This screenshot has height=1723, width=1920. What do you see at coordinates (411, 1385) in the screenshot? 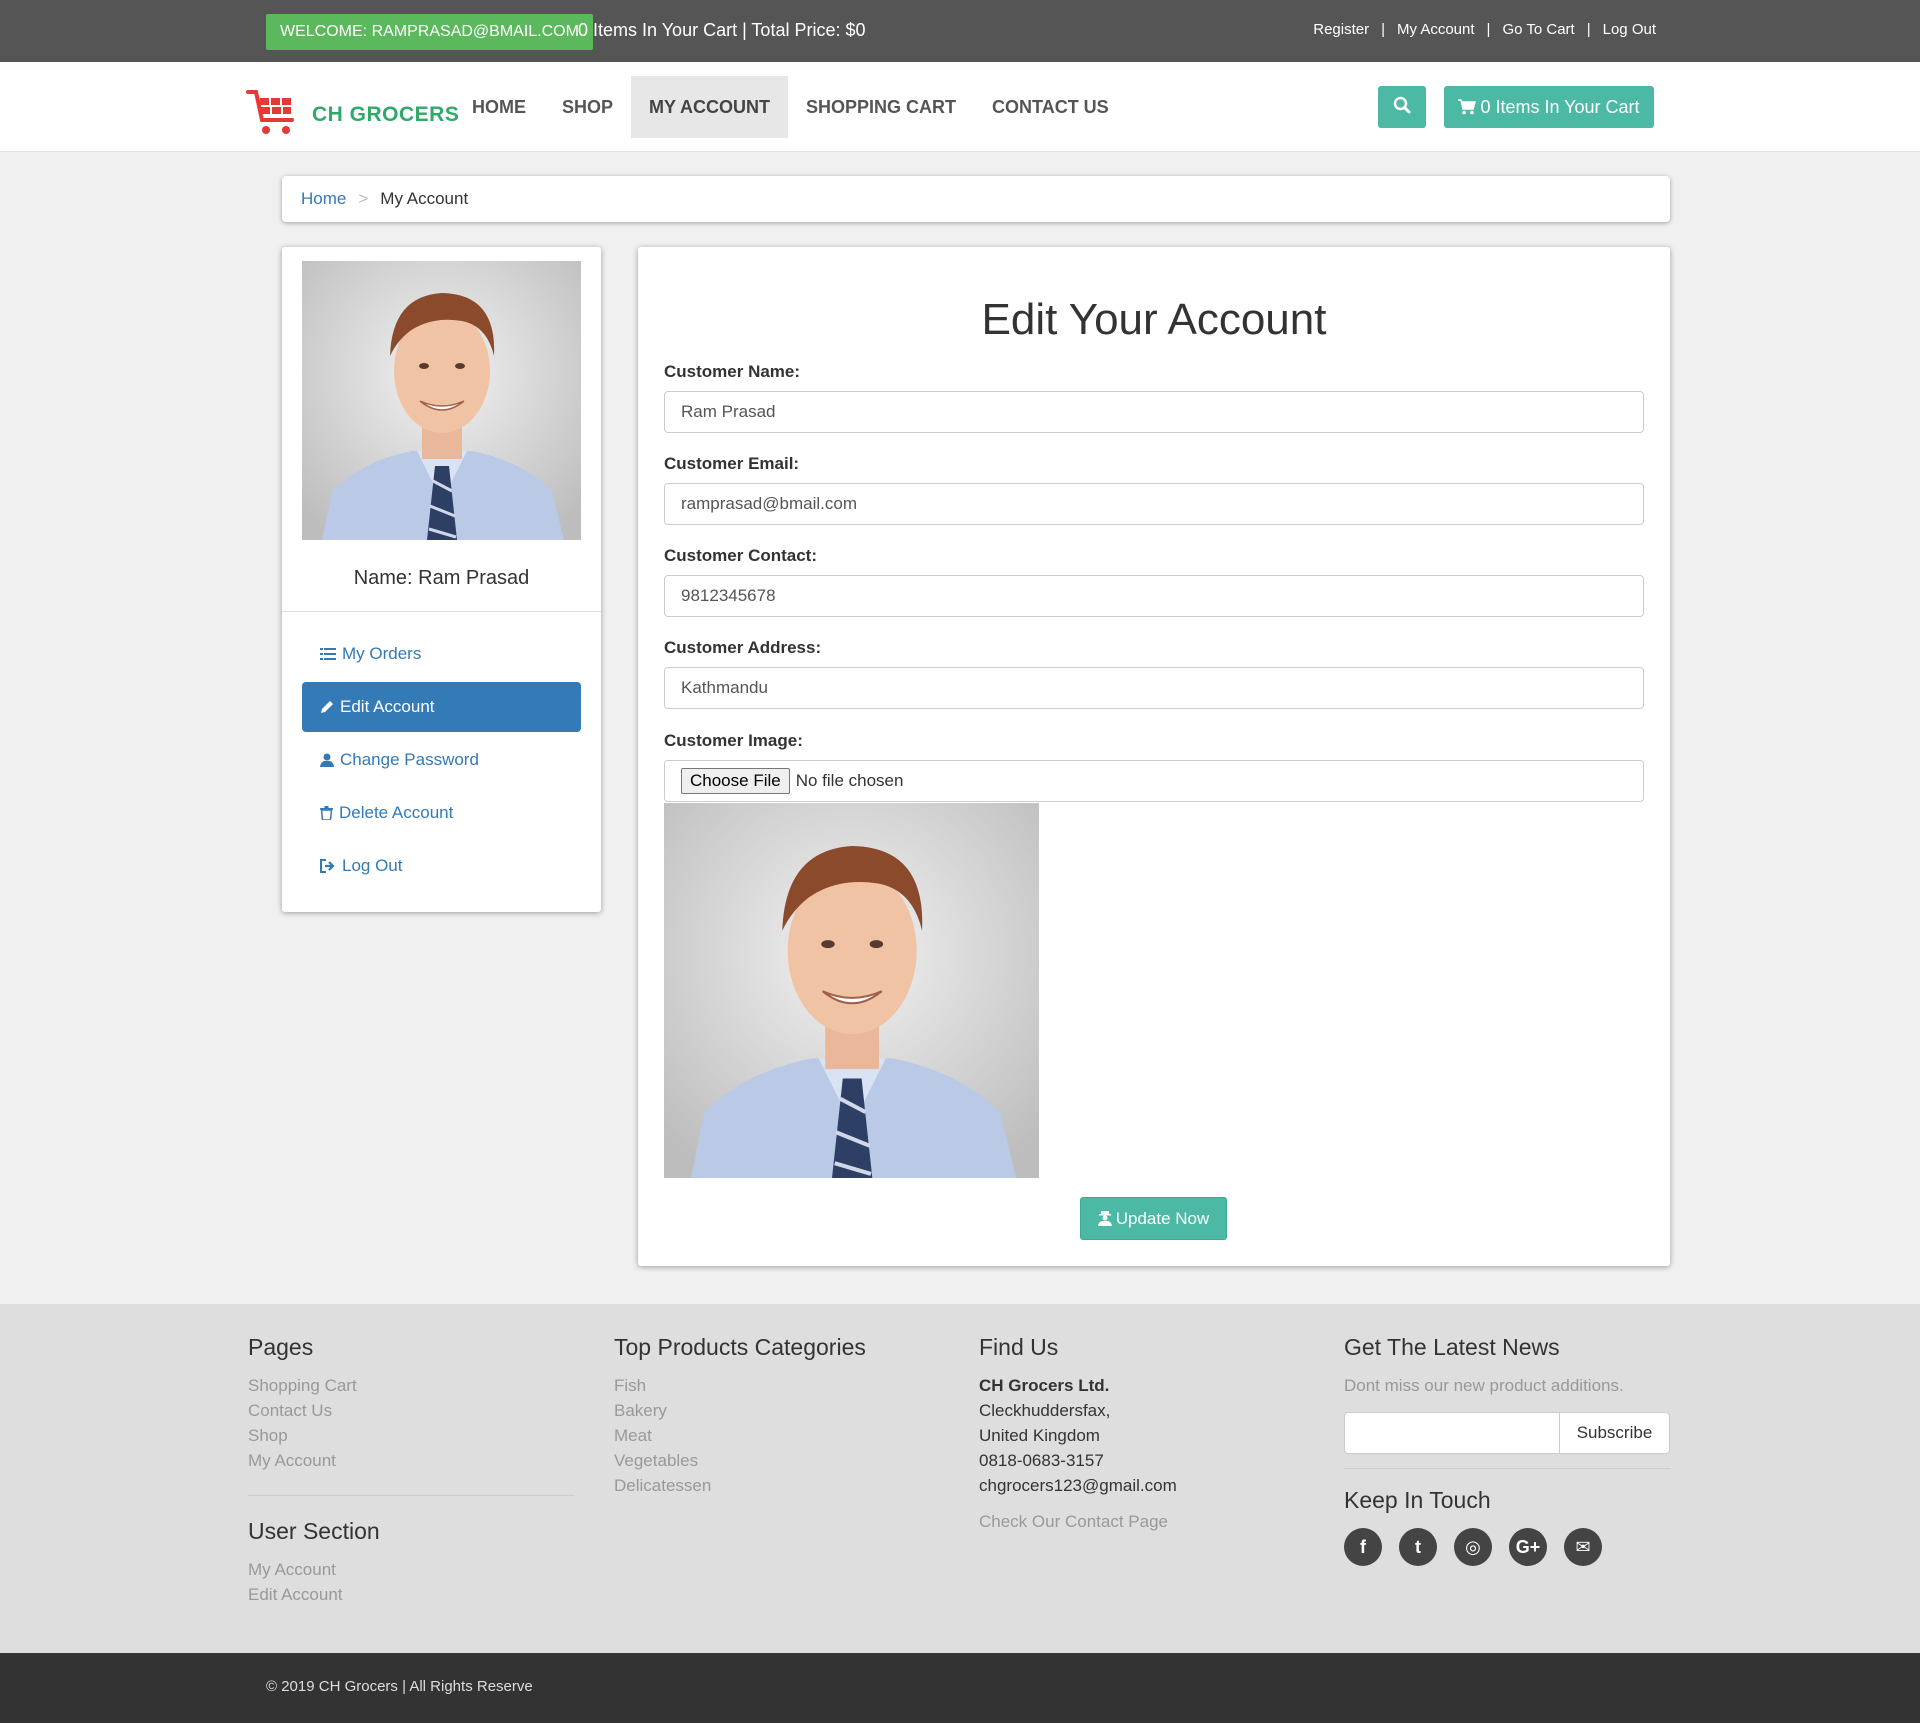
I see `footer-link: Shopping Cart` at bounding box center [411, 1385].